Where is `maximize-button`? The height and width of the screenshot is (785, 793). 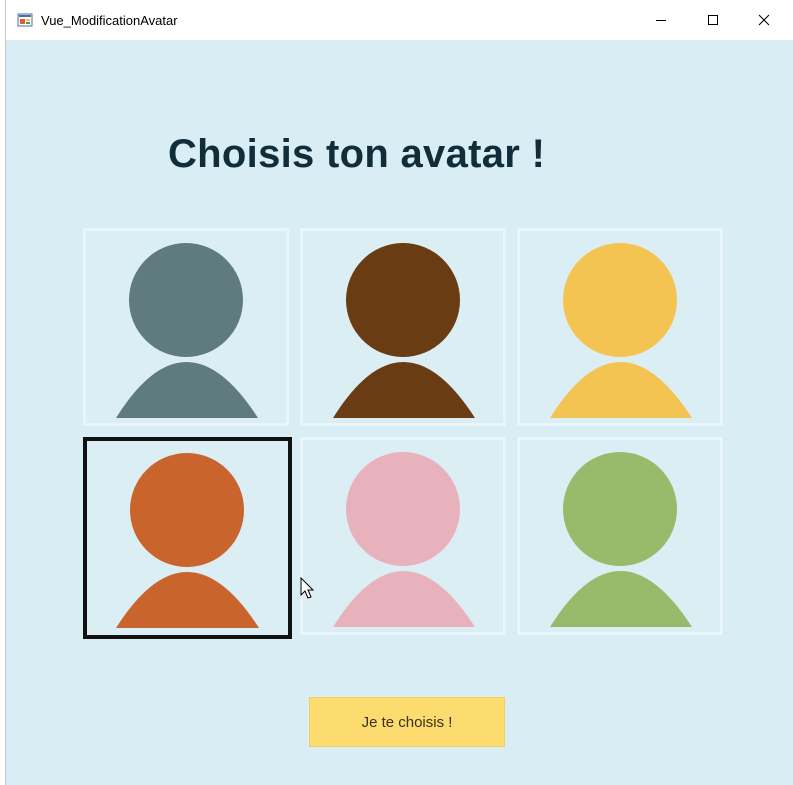 maximize-button is located at coordinates (713, 20).